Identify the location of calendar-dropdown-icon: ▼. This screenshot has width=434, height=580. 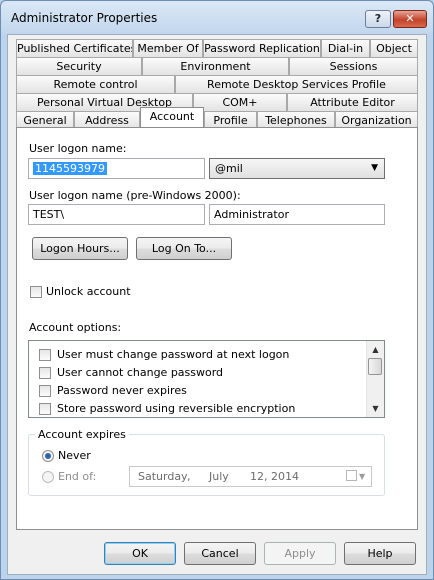
(362, 476).